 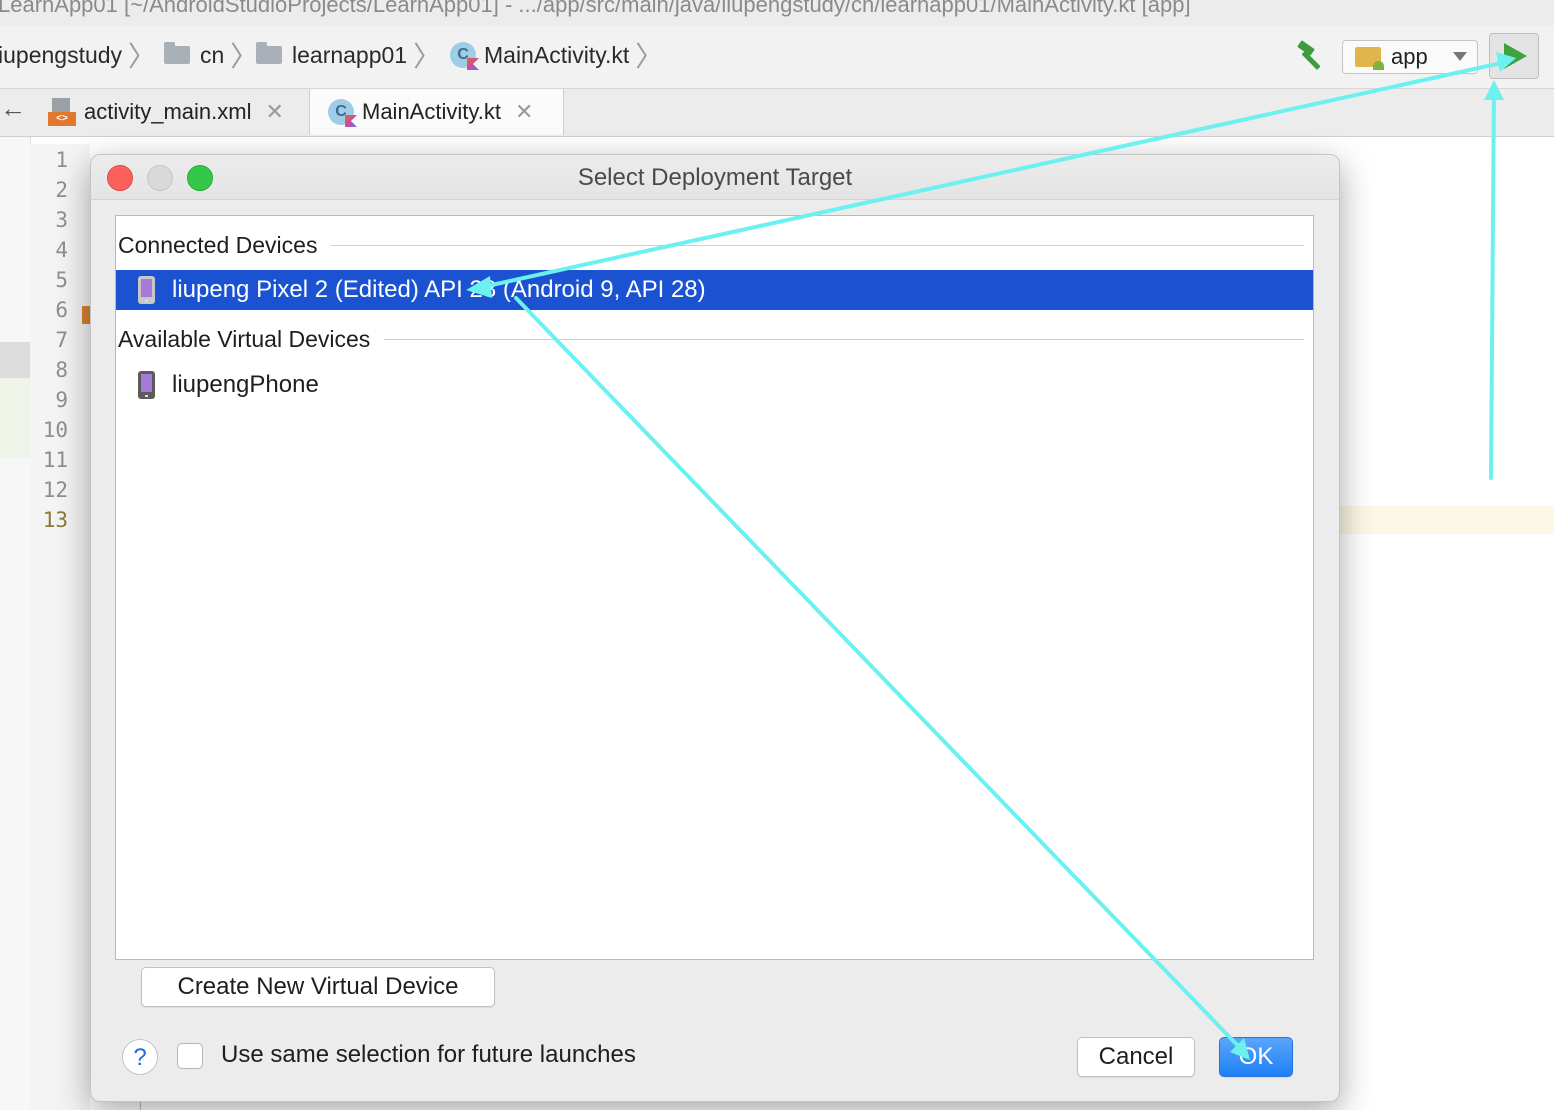 What do you see at coordinates (61, 54) in the screenshot?
I see `breadcrumb-label: iupengstudy` at bounding box center [61, 54].